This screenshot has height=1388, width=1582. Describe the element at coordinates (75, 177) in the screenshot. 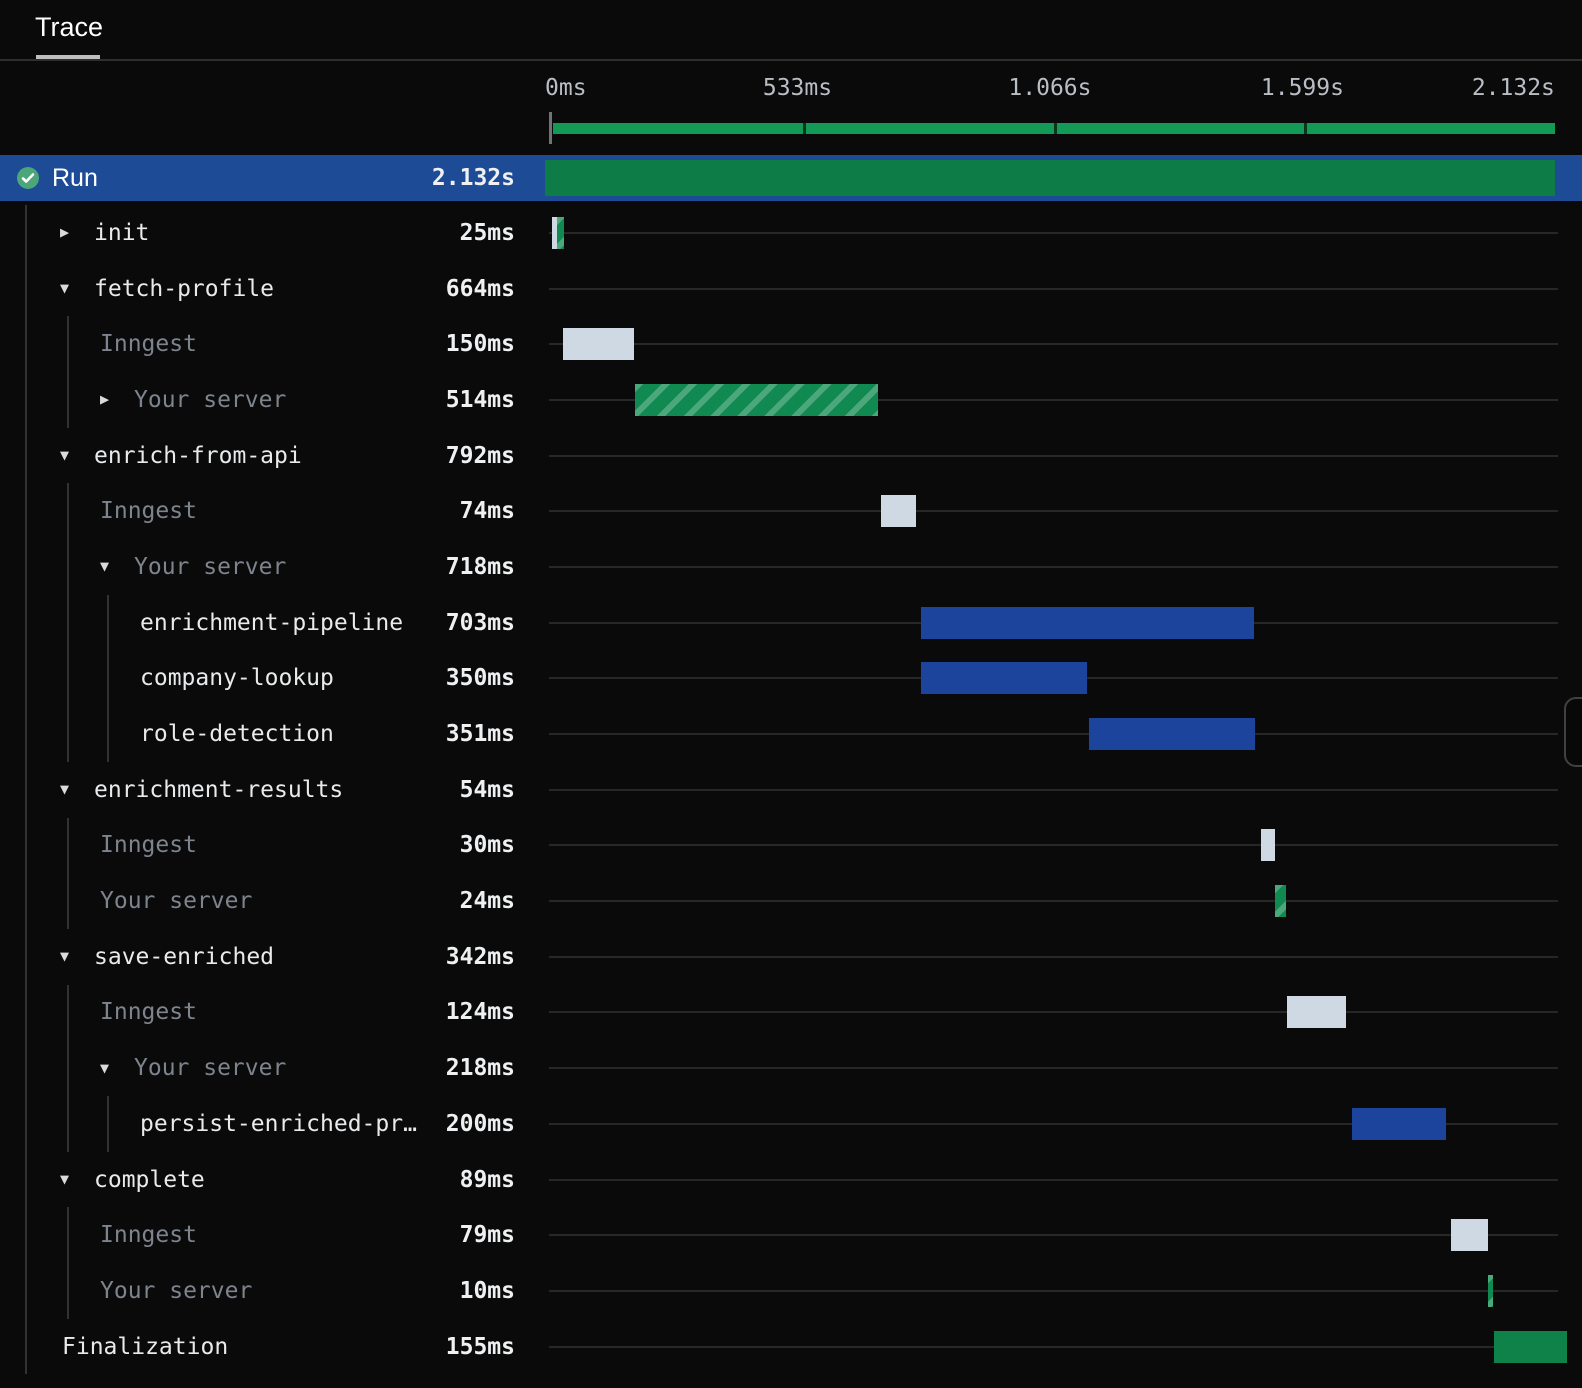

I see `span-label: Run` at that location.